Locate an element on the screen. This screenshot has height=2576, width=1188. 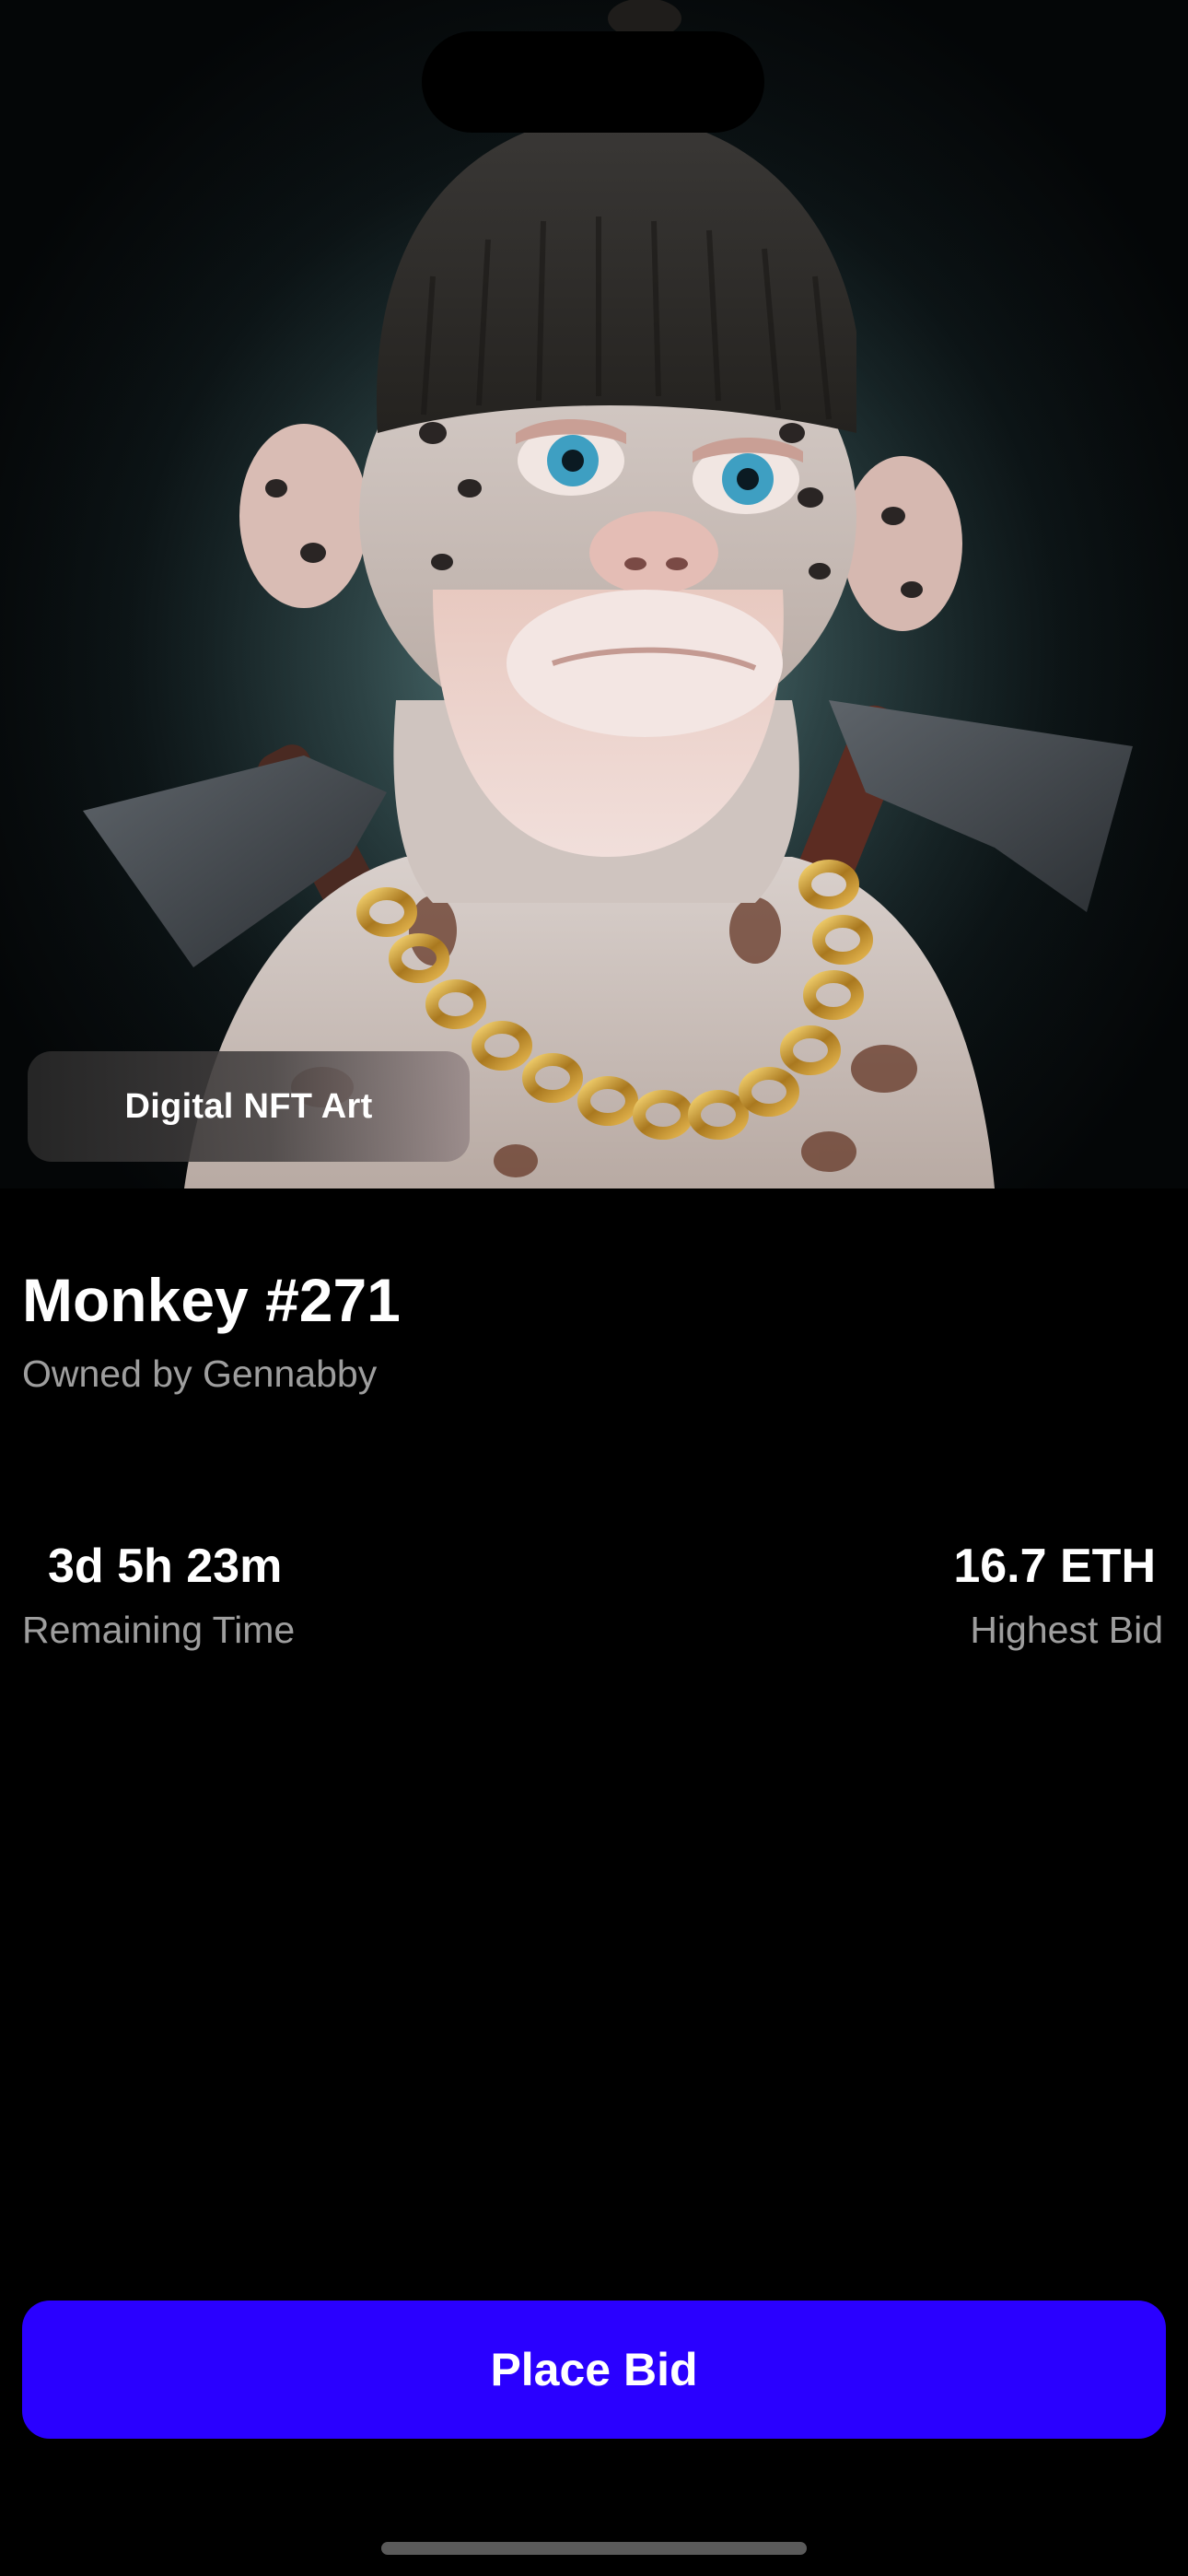
dynamic-island is located at coordinates (593, 82).